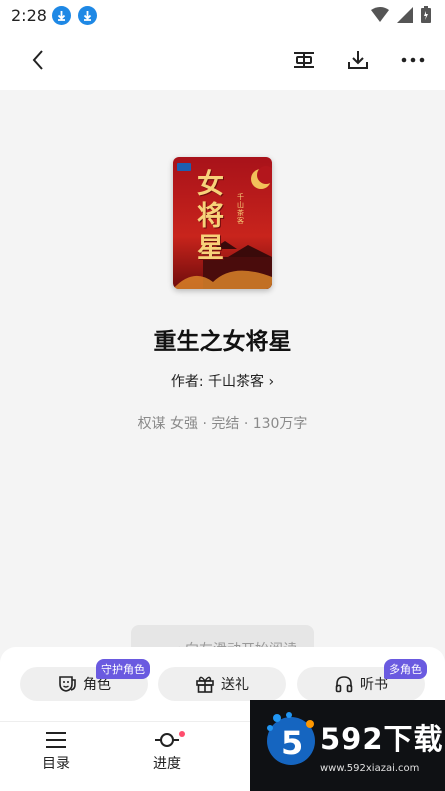 The width and height of the screenshot is (445, 791). What do you see at coordinates (380, 14) in the screenshot?
I see `wifi-icon` at bounding box center [380, 14].